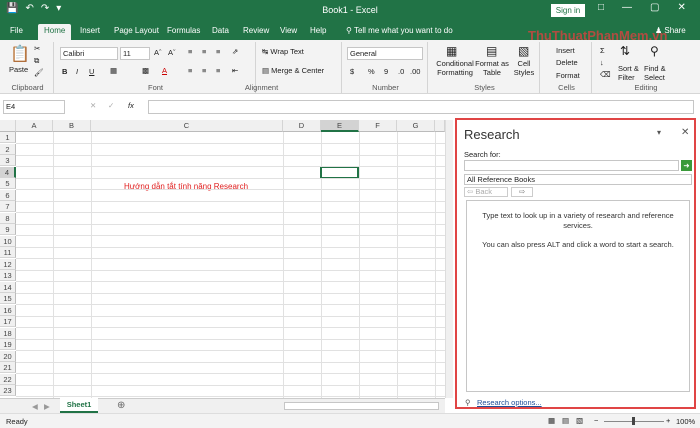 The width and height of the screenshot is (700, 428). What do you see at coordinates (8, 275) in the screenshot?
I see `row-header: 13` at bounding box center [8, 275].